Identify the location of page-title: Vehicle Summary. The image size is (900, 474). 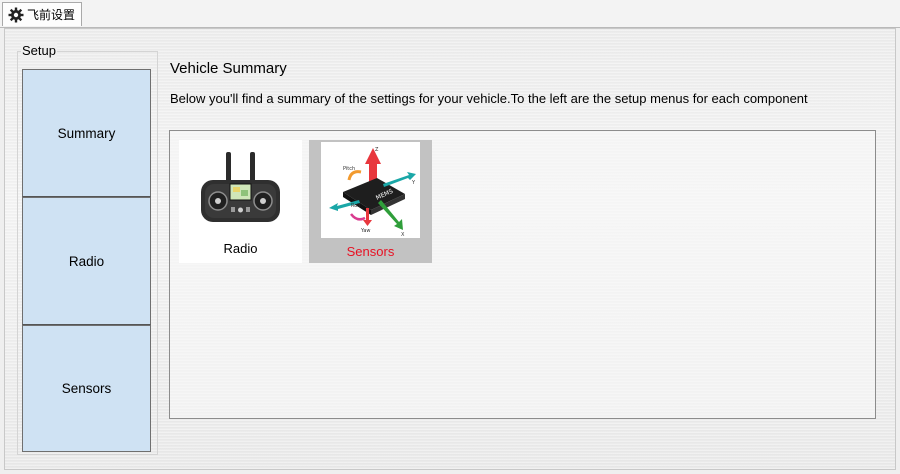
(228, 68).